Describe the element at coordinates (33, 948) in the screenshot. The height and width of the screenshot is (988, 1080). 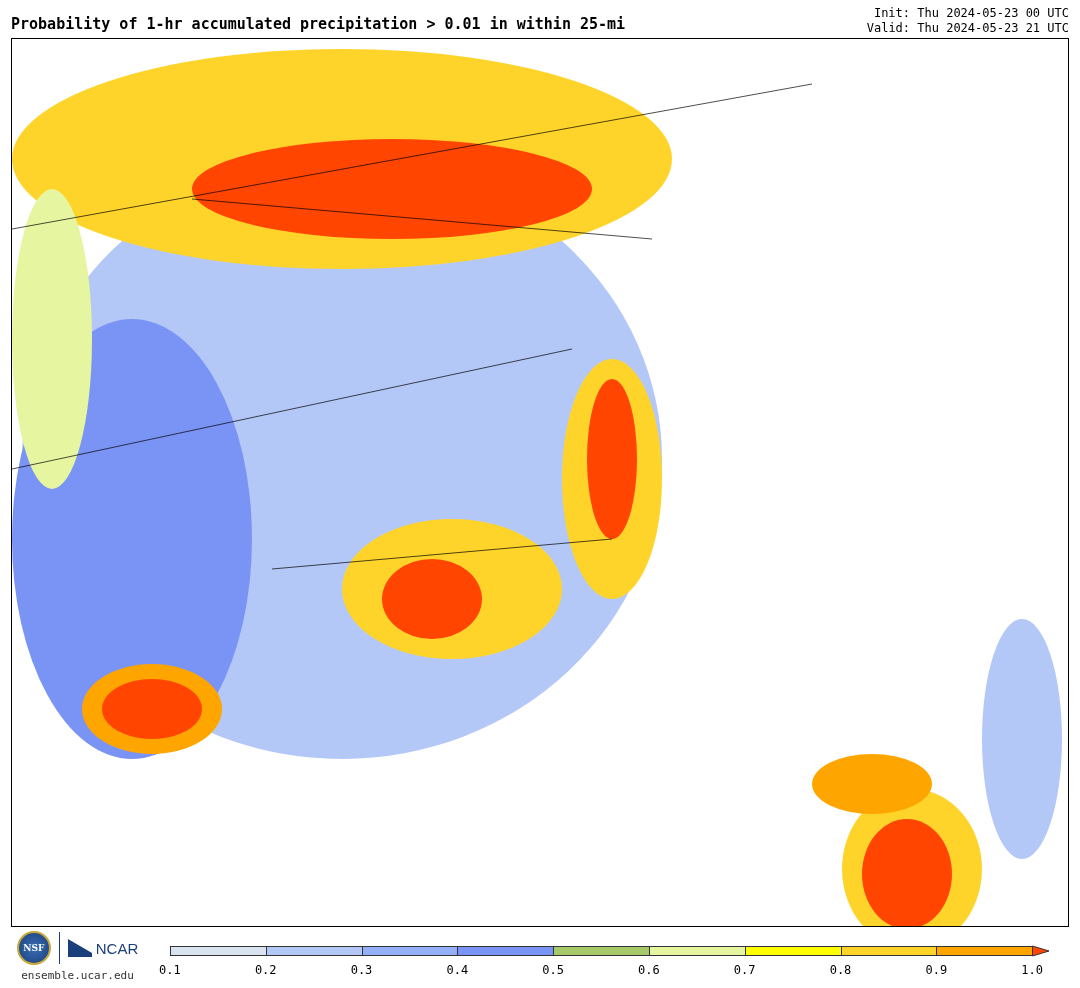
I see `nsf-logo: NSF` at that location.